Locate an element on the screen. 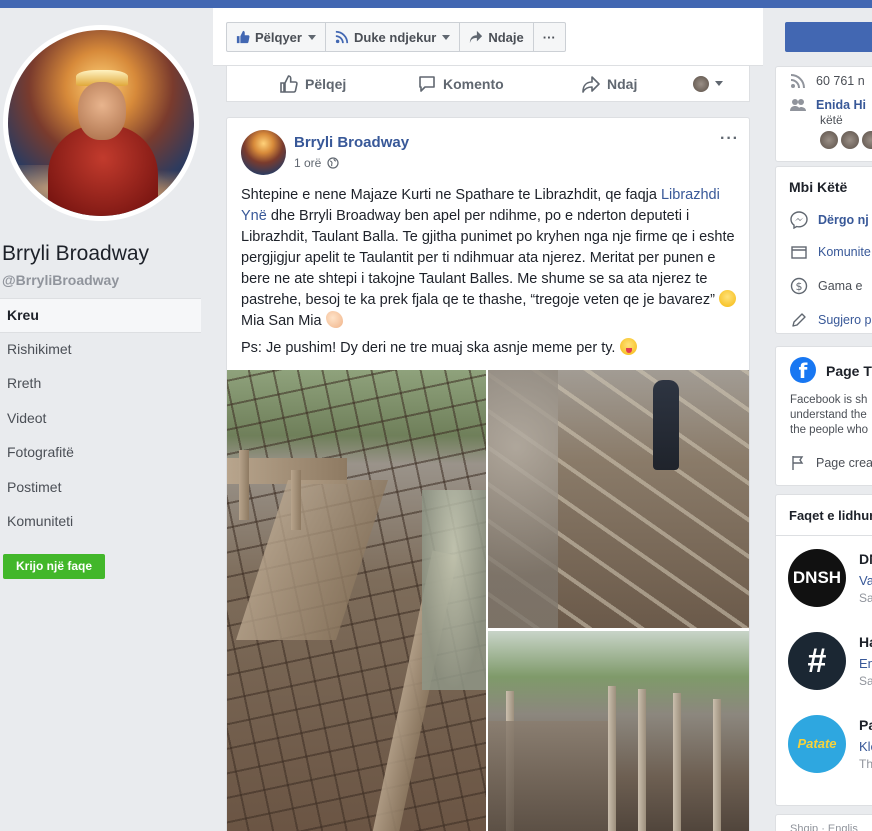 The height and width of the screenshot is (831, 872). liked-label: Pëlqyer is located at coordinates (278, 37).